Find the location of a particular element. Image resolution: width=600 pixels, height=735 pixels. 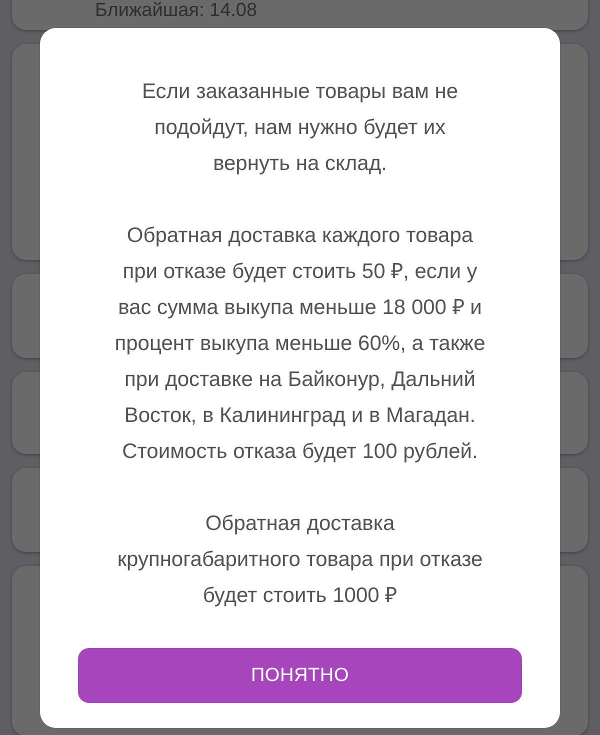

nearest-date: Ближайшая: 14.08 is located at coordinates (176, 11).